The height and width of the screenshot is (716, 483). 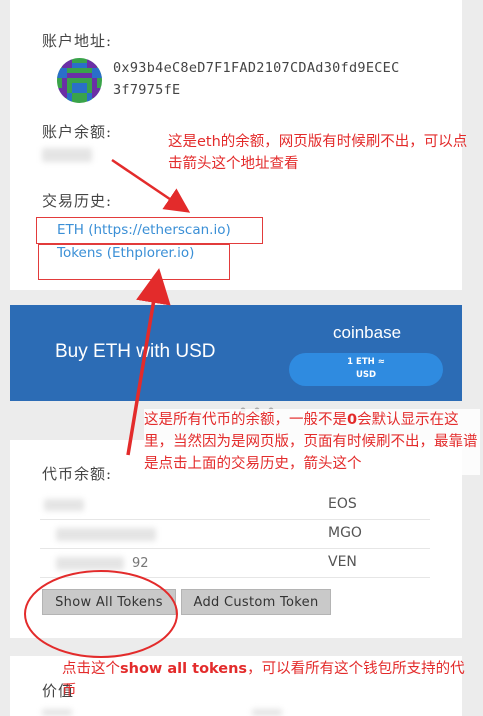 What do you see at coordinates (345, 533) in the screenshot?
I see `token-symbol: MGO` at bounding box center [345, 533].